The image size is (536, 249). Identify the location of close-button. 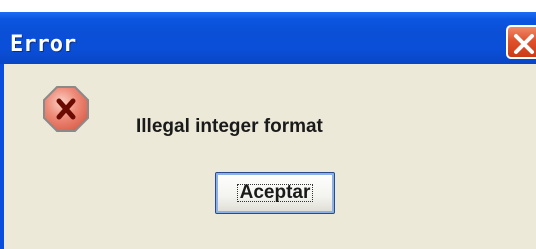
(521, 42).